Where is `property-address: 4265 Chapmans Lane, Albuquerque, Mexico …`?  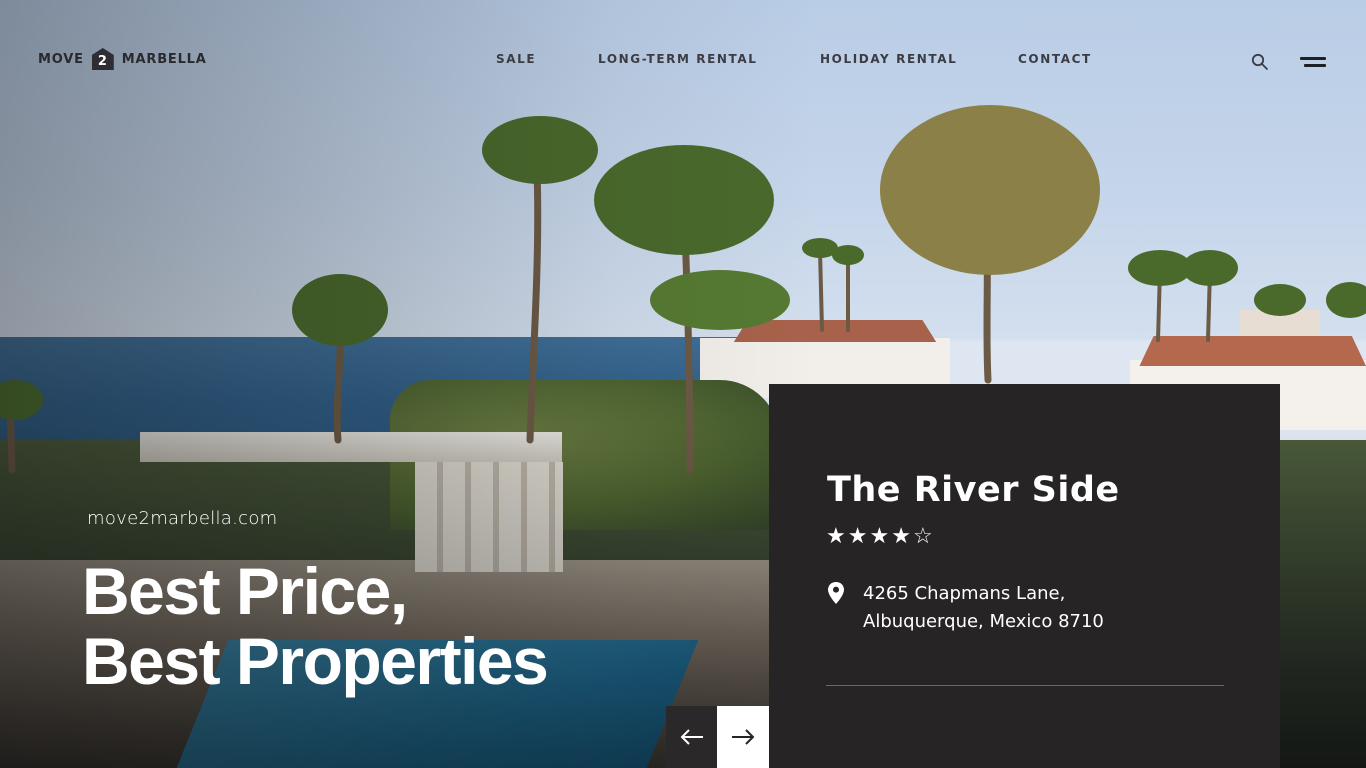 property-address: 4265 Chapmans Lane, Albuquerque, Mexico … is located at coordinates (983, 608).